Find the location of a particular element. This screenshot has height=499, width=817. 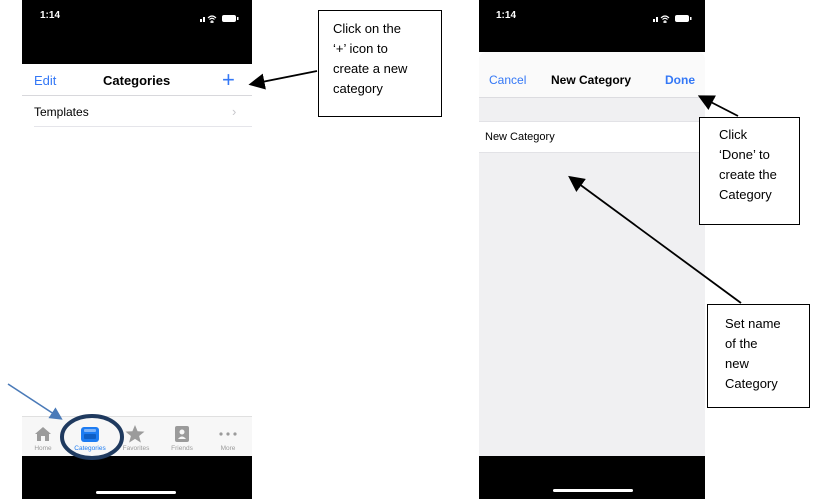

arrow-to-plus is located at coordinates (283, 80).